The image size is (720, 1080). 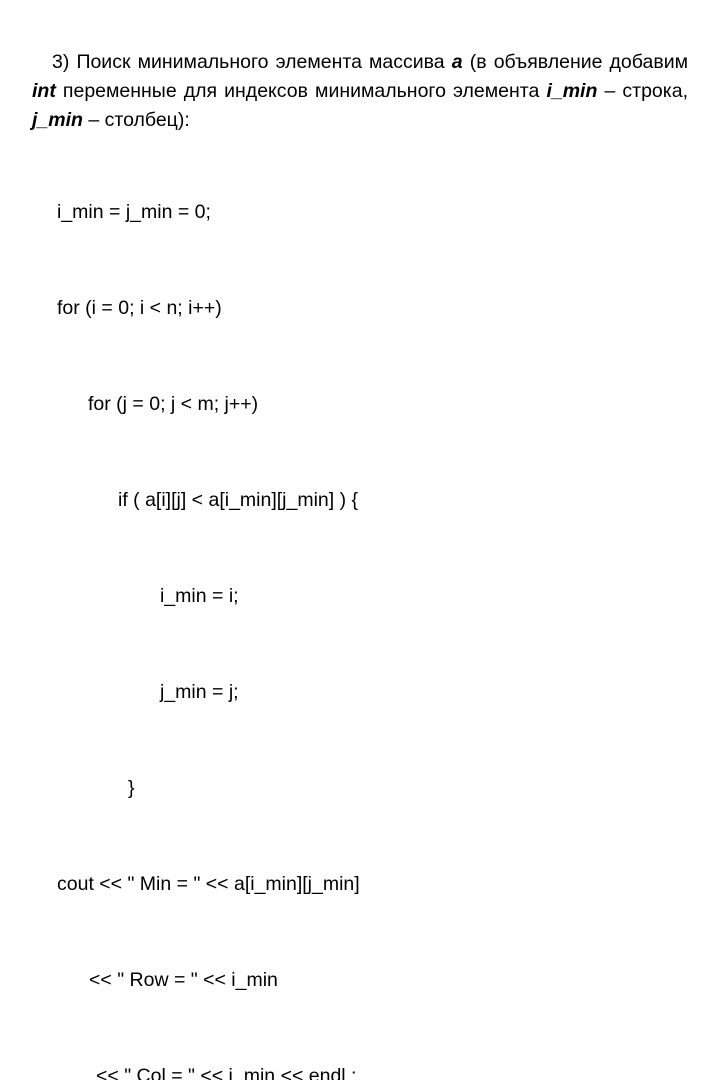 I want to click on code-line: i_min = i;, so click(x=199, y=596).